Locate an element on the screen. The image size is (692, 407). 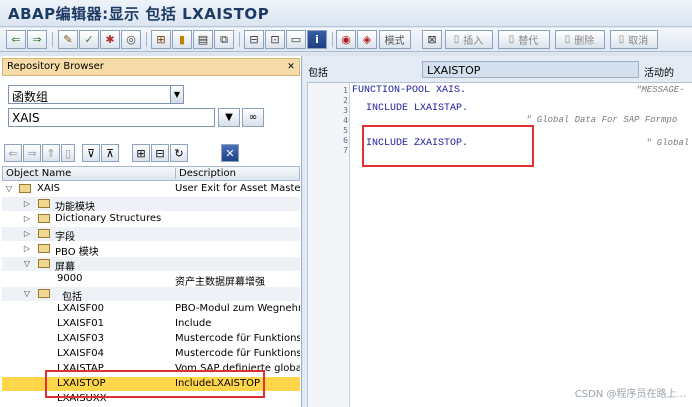
check-icon: ✓ is located at coordinates (89, 39).